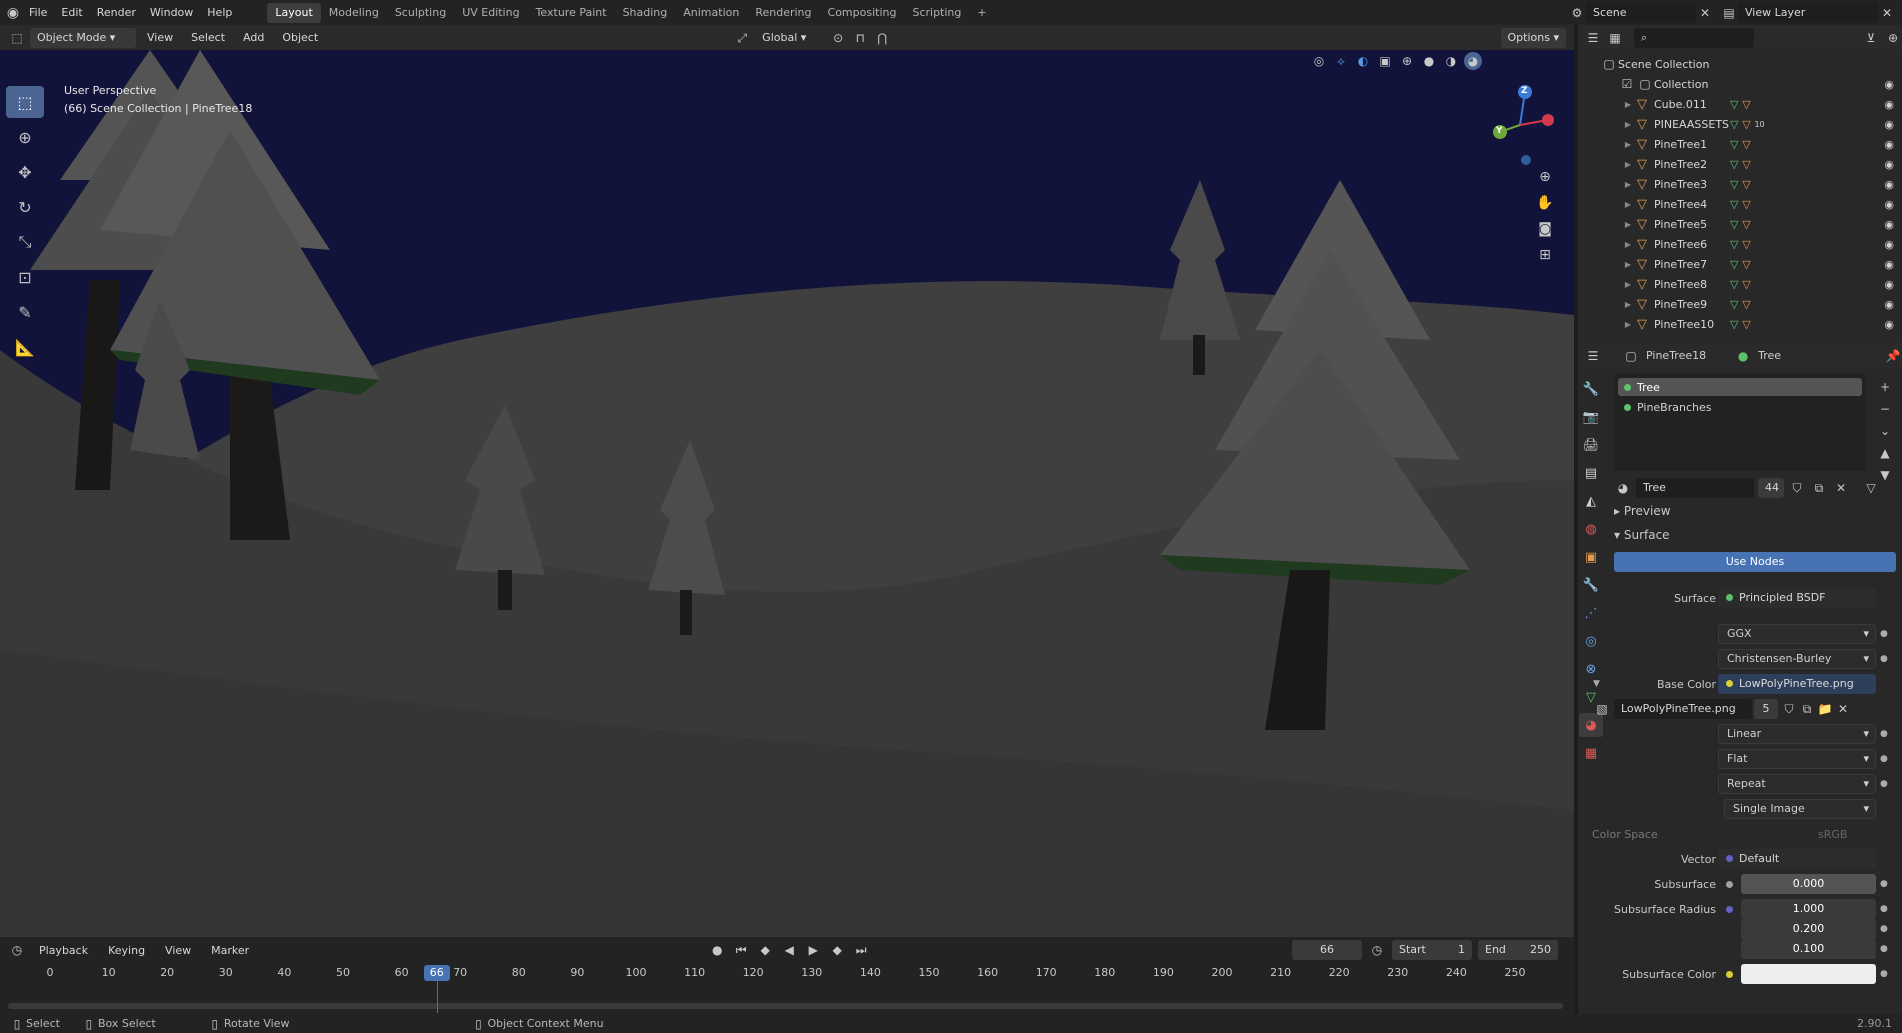  What do you see at coordinates (1520, 125) in the screenshot?
I see `navigation-gizmo` at bounding box center [1520, 125].